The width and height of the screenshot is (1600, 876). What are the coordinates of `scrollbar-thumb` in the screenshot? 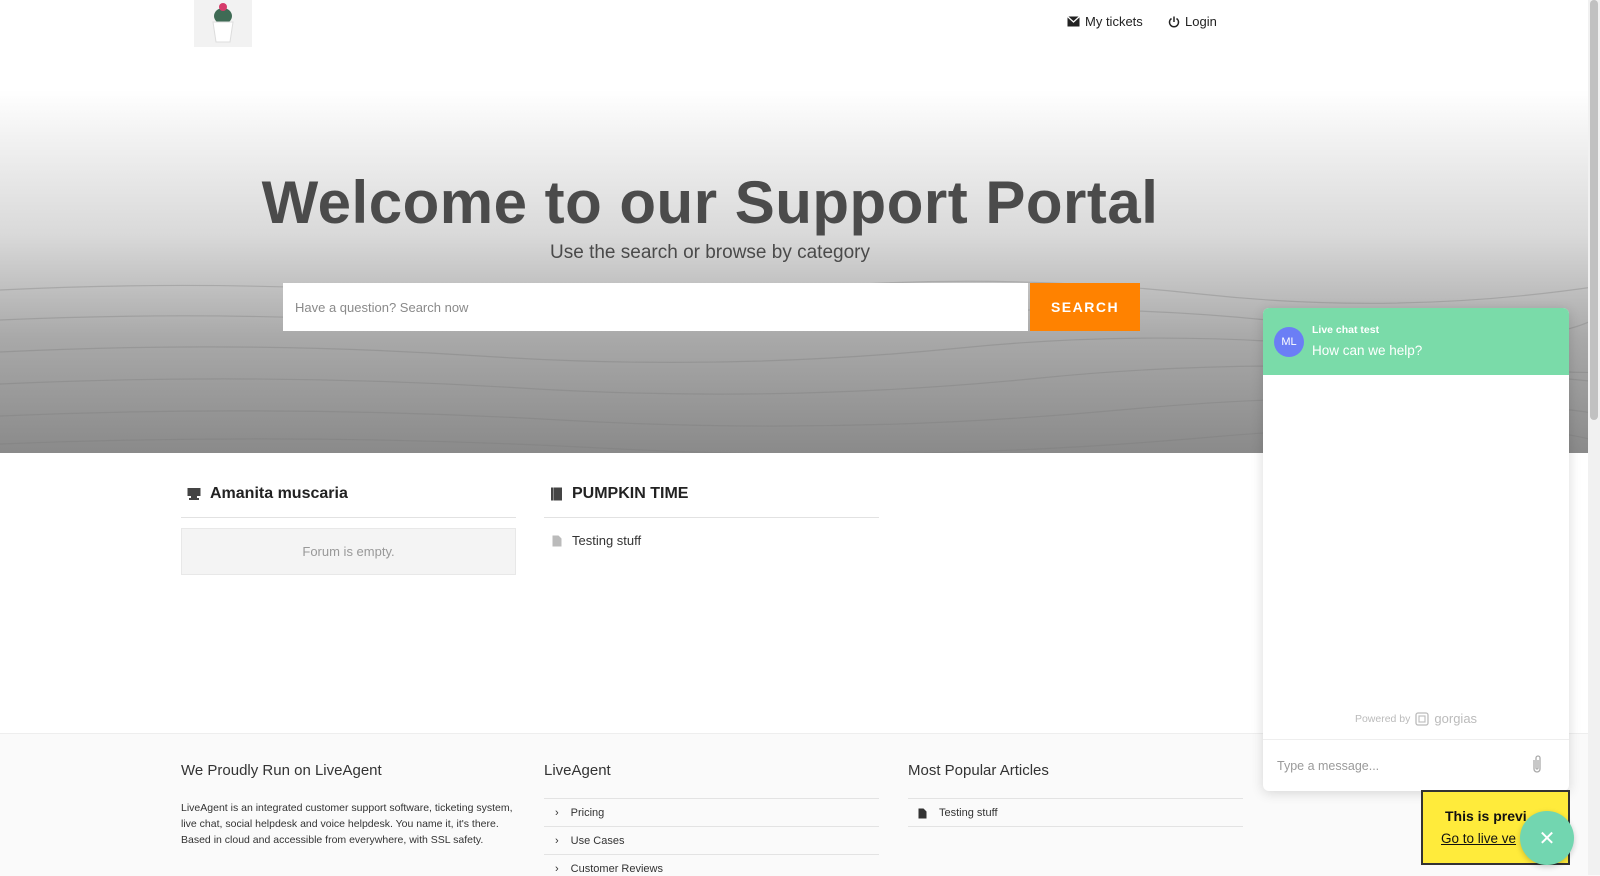 It's located at (1594, 210).